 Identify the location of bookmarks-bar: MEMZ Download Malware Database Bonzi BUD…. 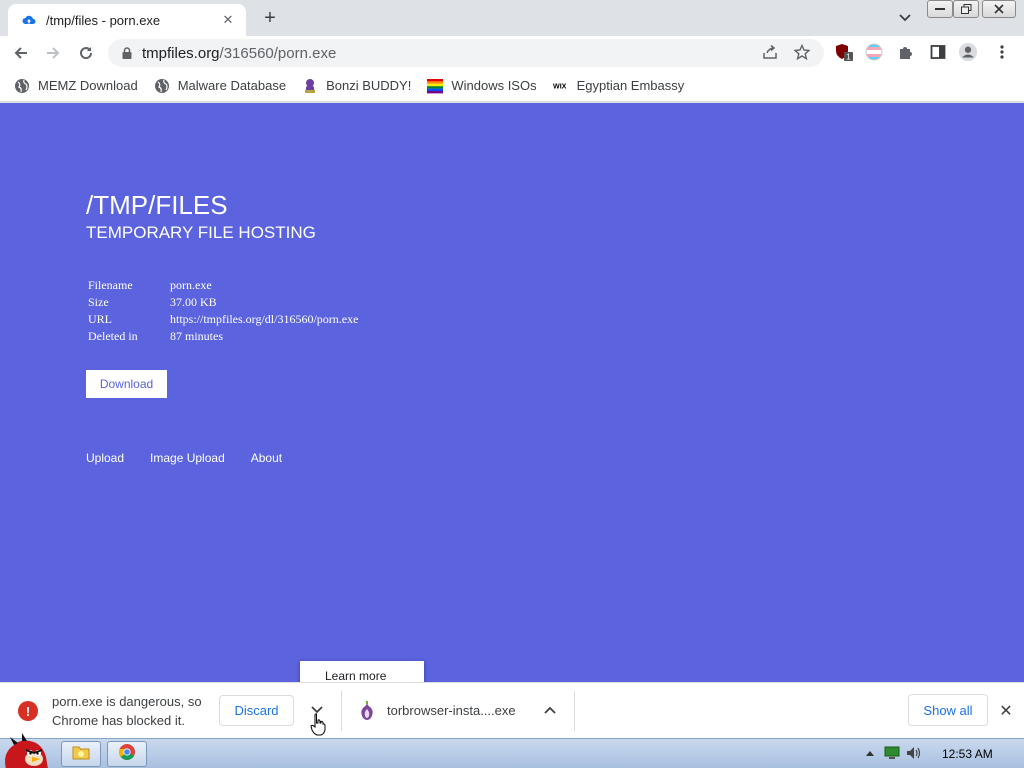
(512, 86).